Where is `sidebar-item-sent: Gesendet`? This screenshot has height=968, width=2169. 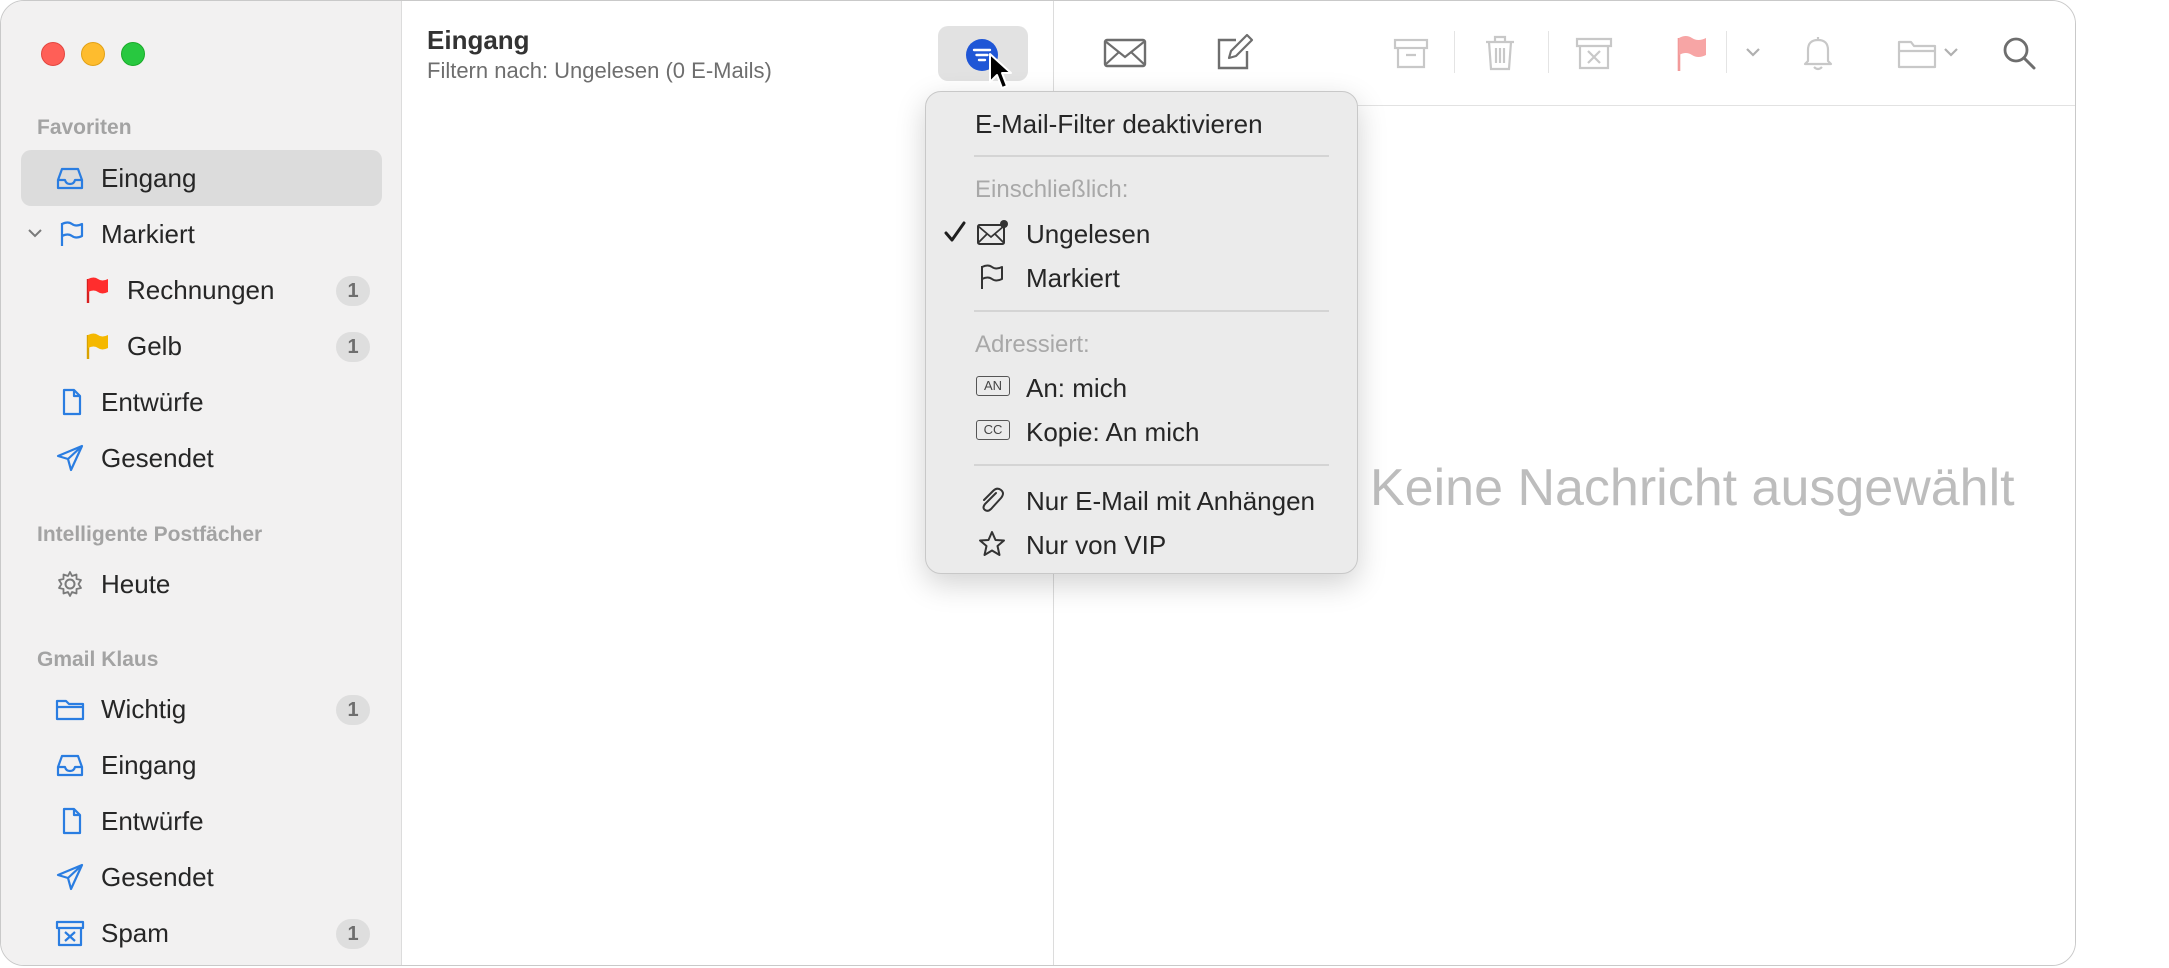 sidebar-item-sent: Gesendet is located at coordinates (201, 458).